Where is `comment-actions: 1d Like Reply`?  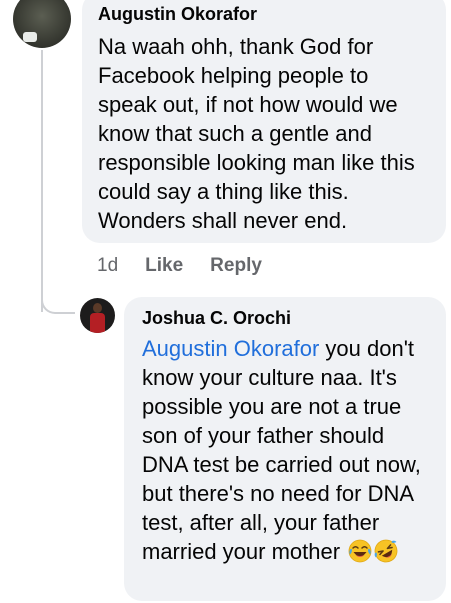 comment-actions: 1d Like Reply is located at coordinates (179, 266).